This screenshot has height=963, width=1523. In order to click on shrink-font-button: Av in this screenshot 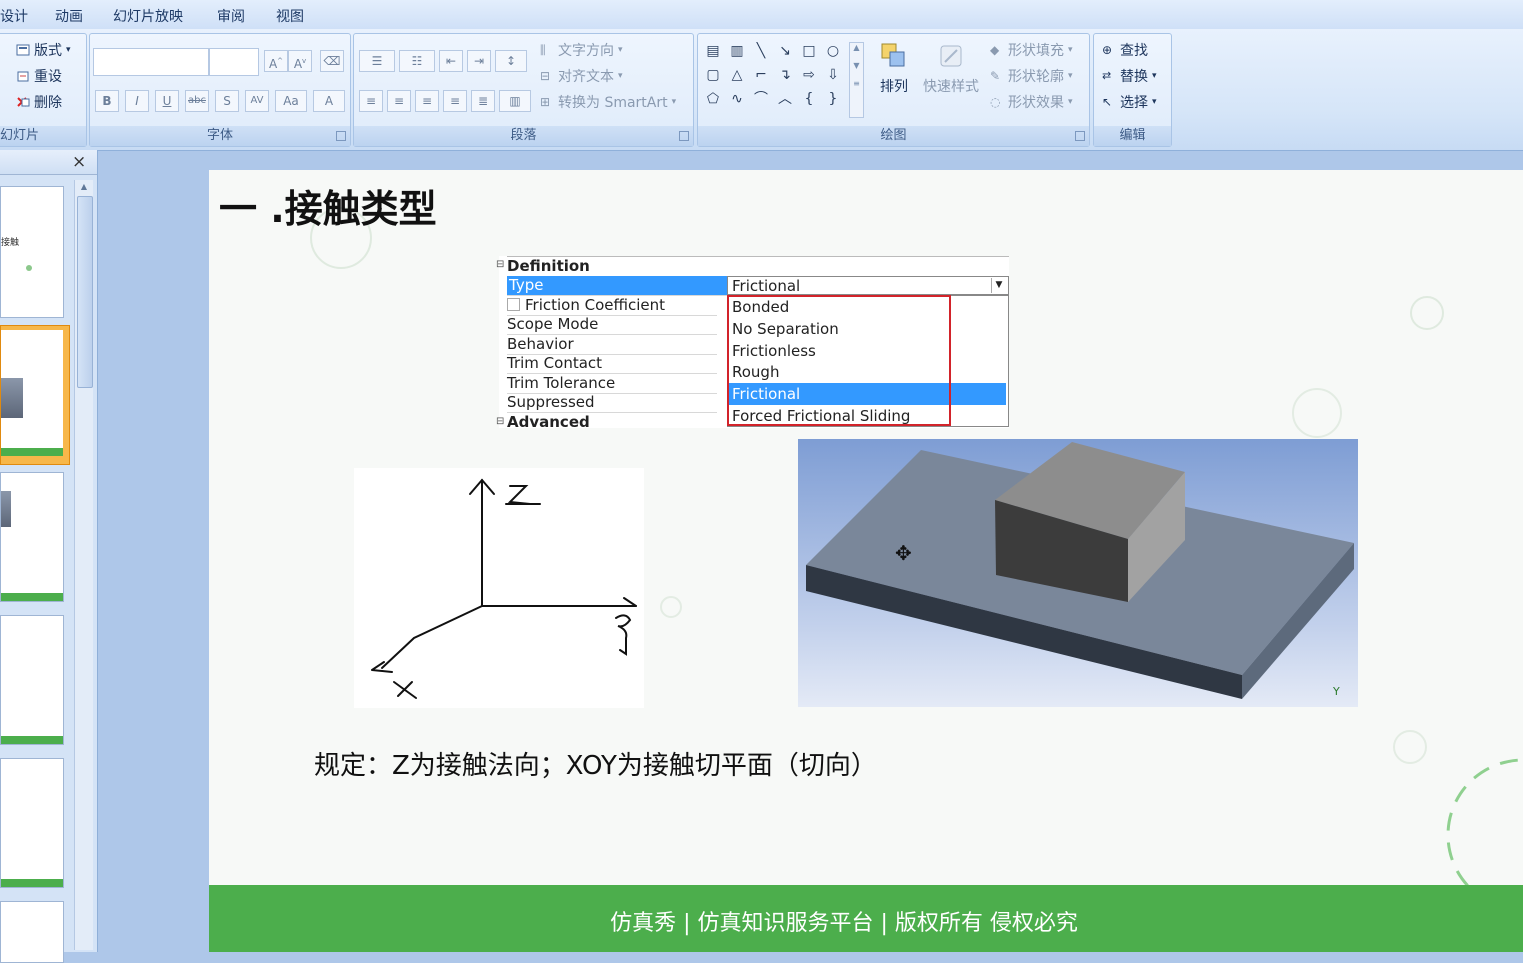, I will do `click(300, 61)`.